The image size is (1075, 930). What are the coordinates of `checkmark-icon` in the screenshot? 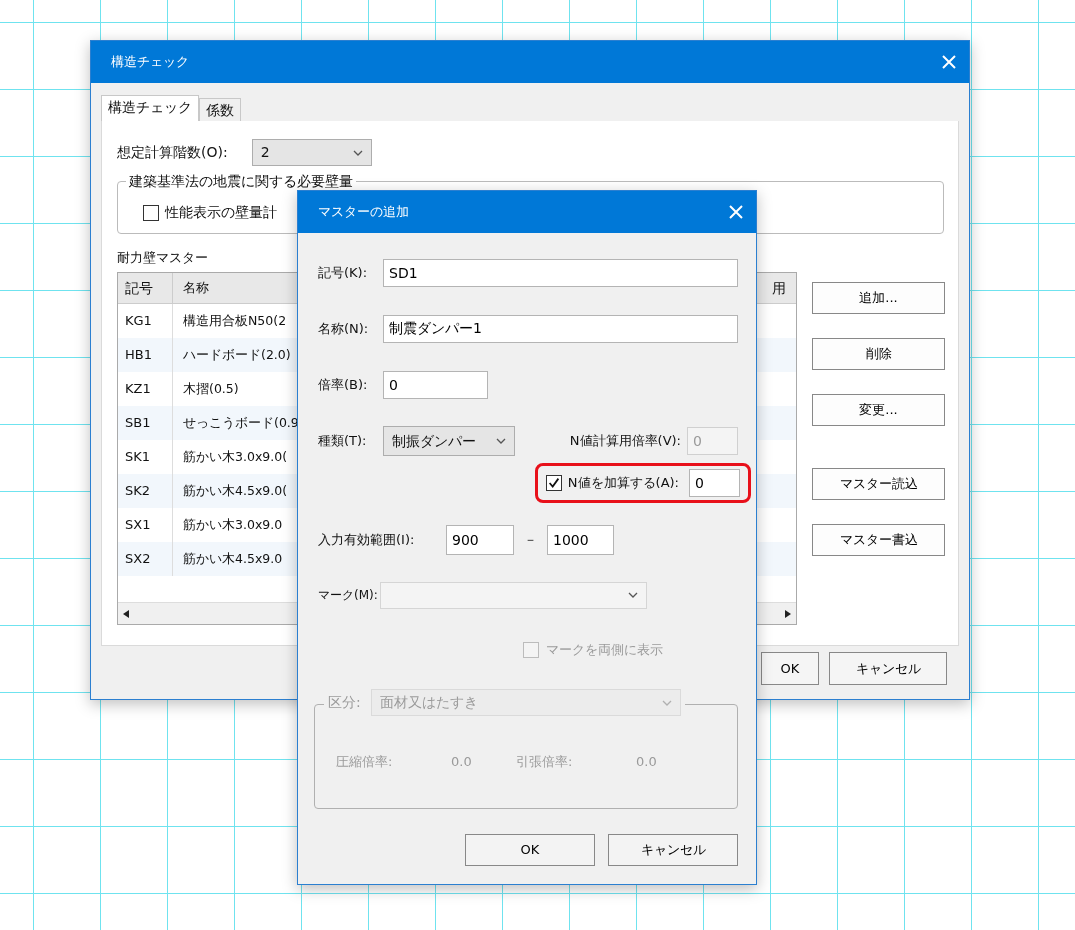 It's located at (553, 483).